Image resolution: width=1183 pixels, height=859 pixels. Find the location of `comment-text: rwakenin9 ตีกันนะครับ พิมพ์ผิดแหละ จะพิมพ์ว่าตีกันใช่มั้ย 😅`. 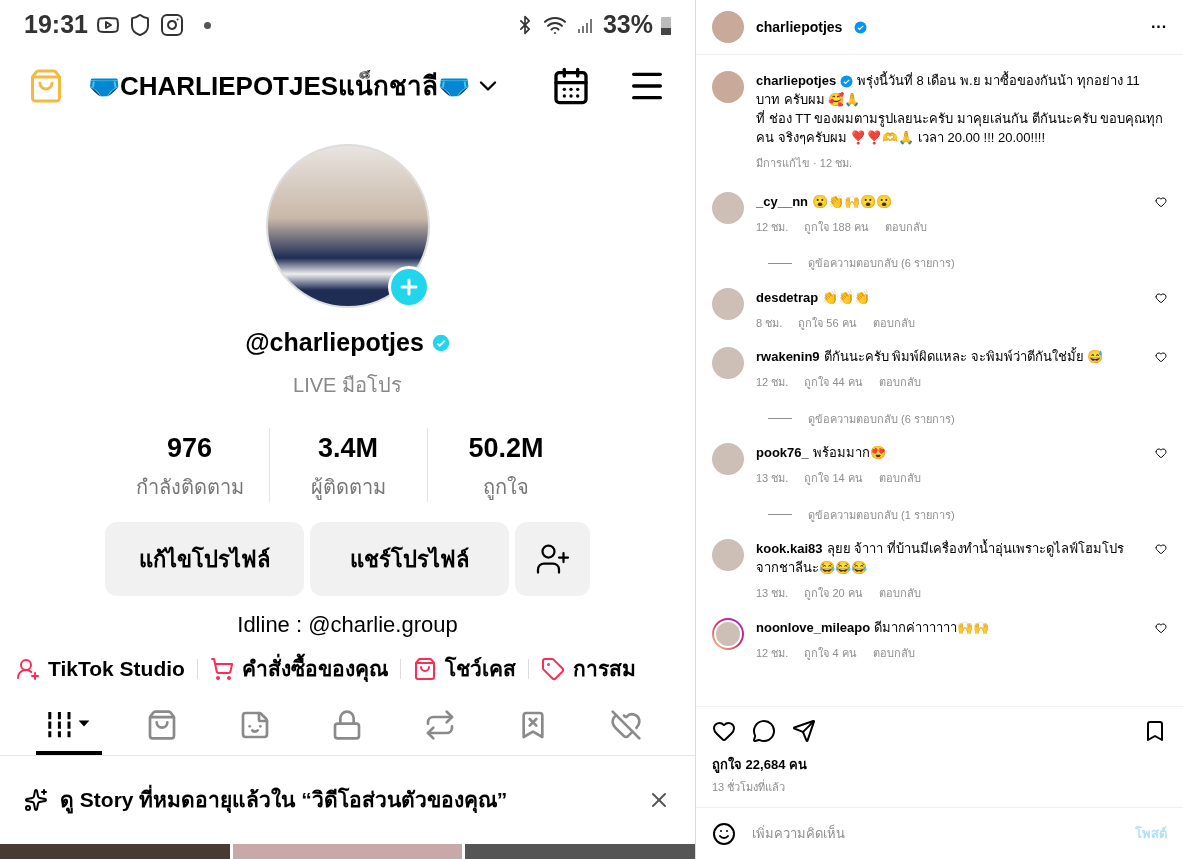

comment-text: rwakenin9 ตีกันนะครับ พิมพ์ผิดแหละ จะพิมพ์ว่าตีกันใช่มั้ย 😅 is located at coordinates (930, 356).